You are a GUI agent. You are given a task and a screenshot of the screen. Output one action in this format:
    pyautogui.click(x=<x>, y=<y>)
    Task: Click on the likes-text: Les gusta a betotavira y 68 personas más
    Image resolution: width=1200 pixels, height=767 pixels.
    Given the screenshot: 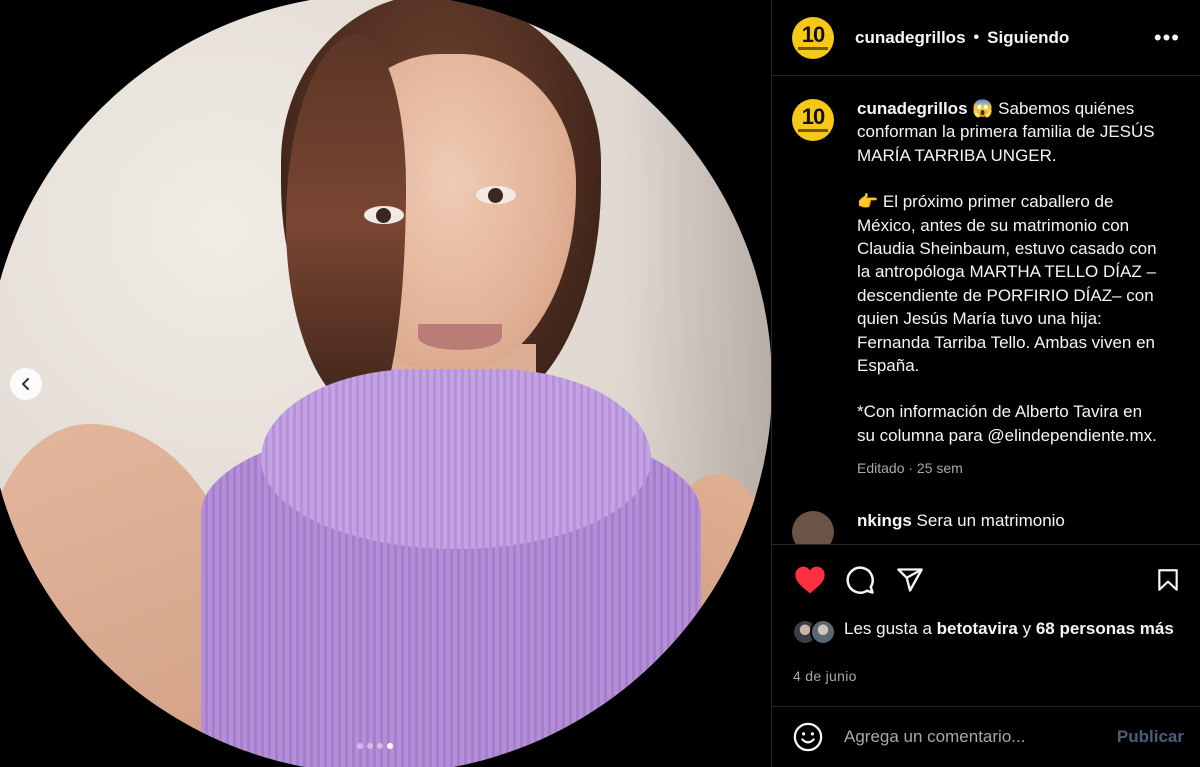 What is the action you would take?
    pyautogui.click(x=1009, y=631)
    